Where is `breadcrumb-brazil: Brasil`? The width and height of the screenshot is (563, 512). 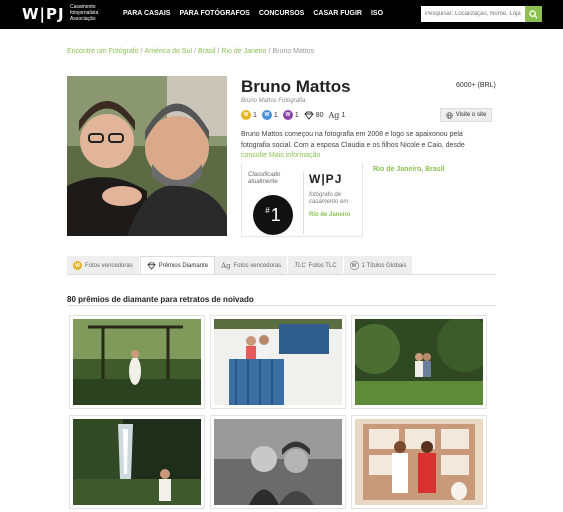 breadcrumb-brazil: Brasil is located at coordinates (207, 51).